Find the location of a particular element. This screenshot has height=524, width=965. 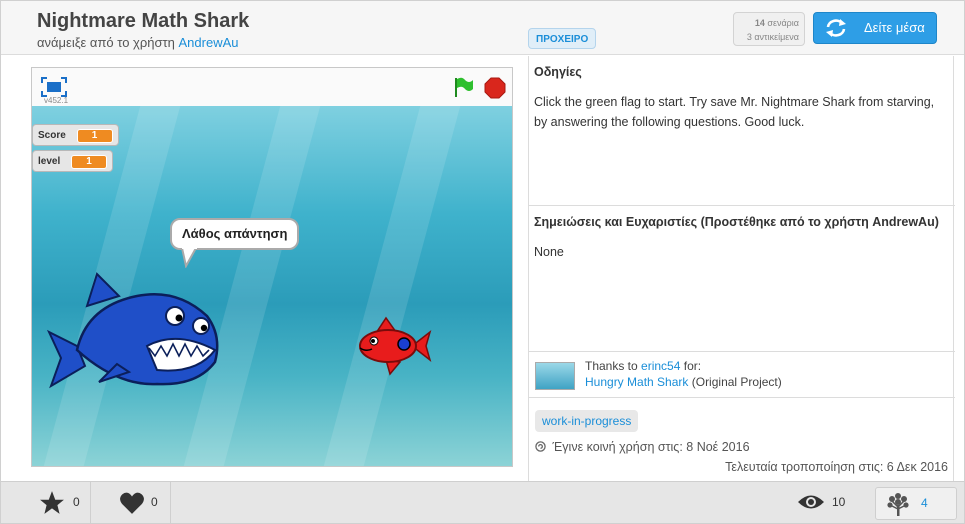

remix-arrows-icon is located at coordinates (836, 28).